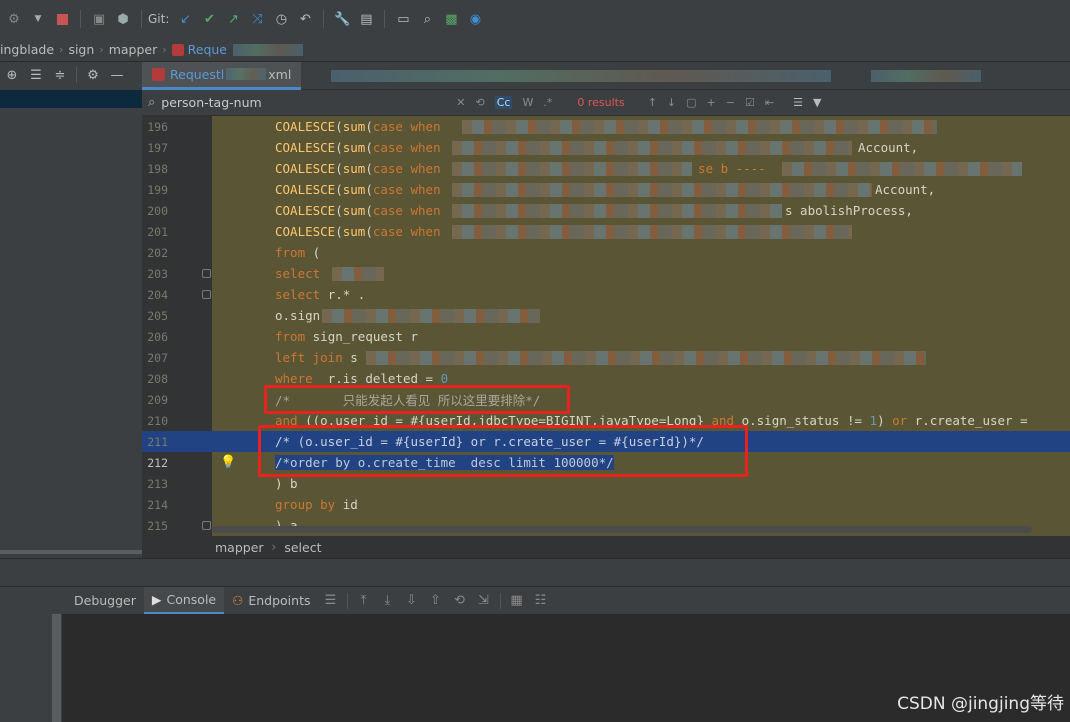  Describe the element at coordinates (606, 189) in the screenshot. I see `code-line: 199 COALESCE(sum(case when Account,` at that location.